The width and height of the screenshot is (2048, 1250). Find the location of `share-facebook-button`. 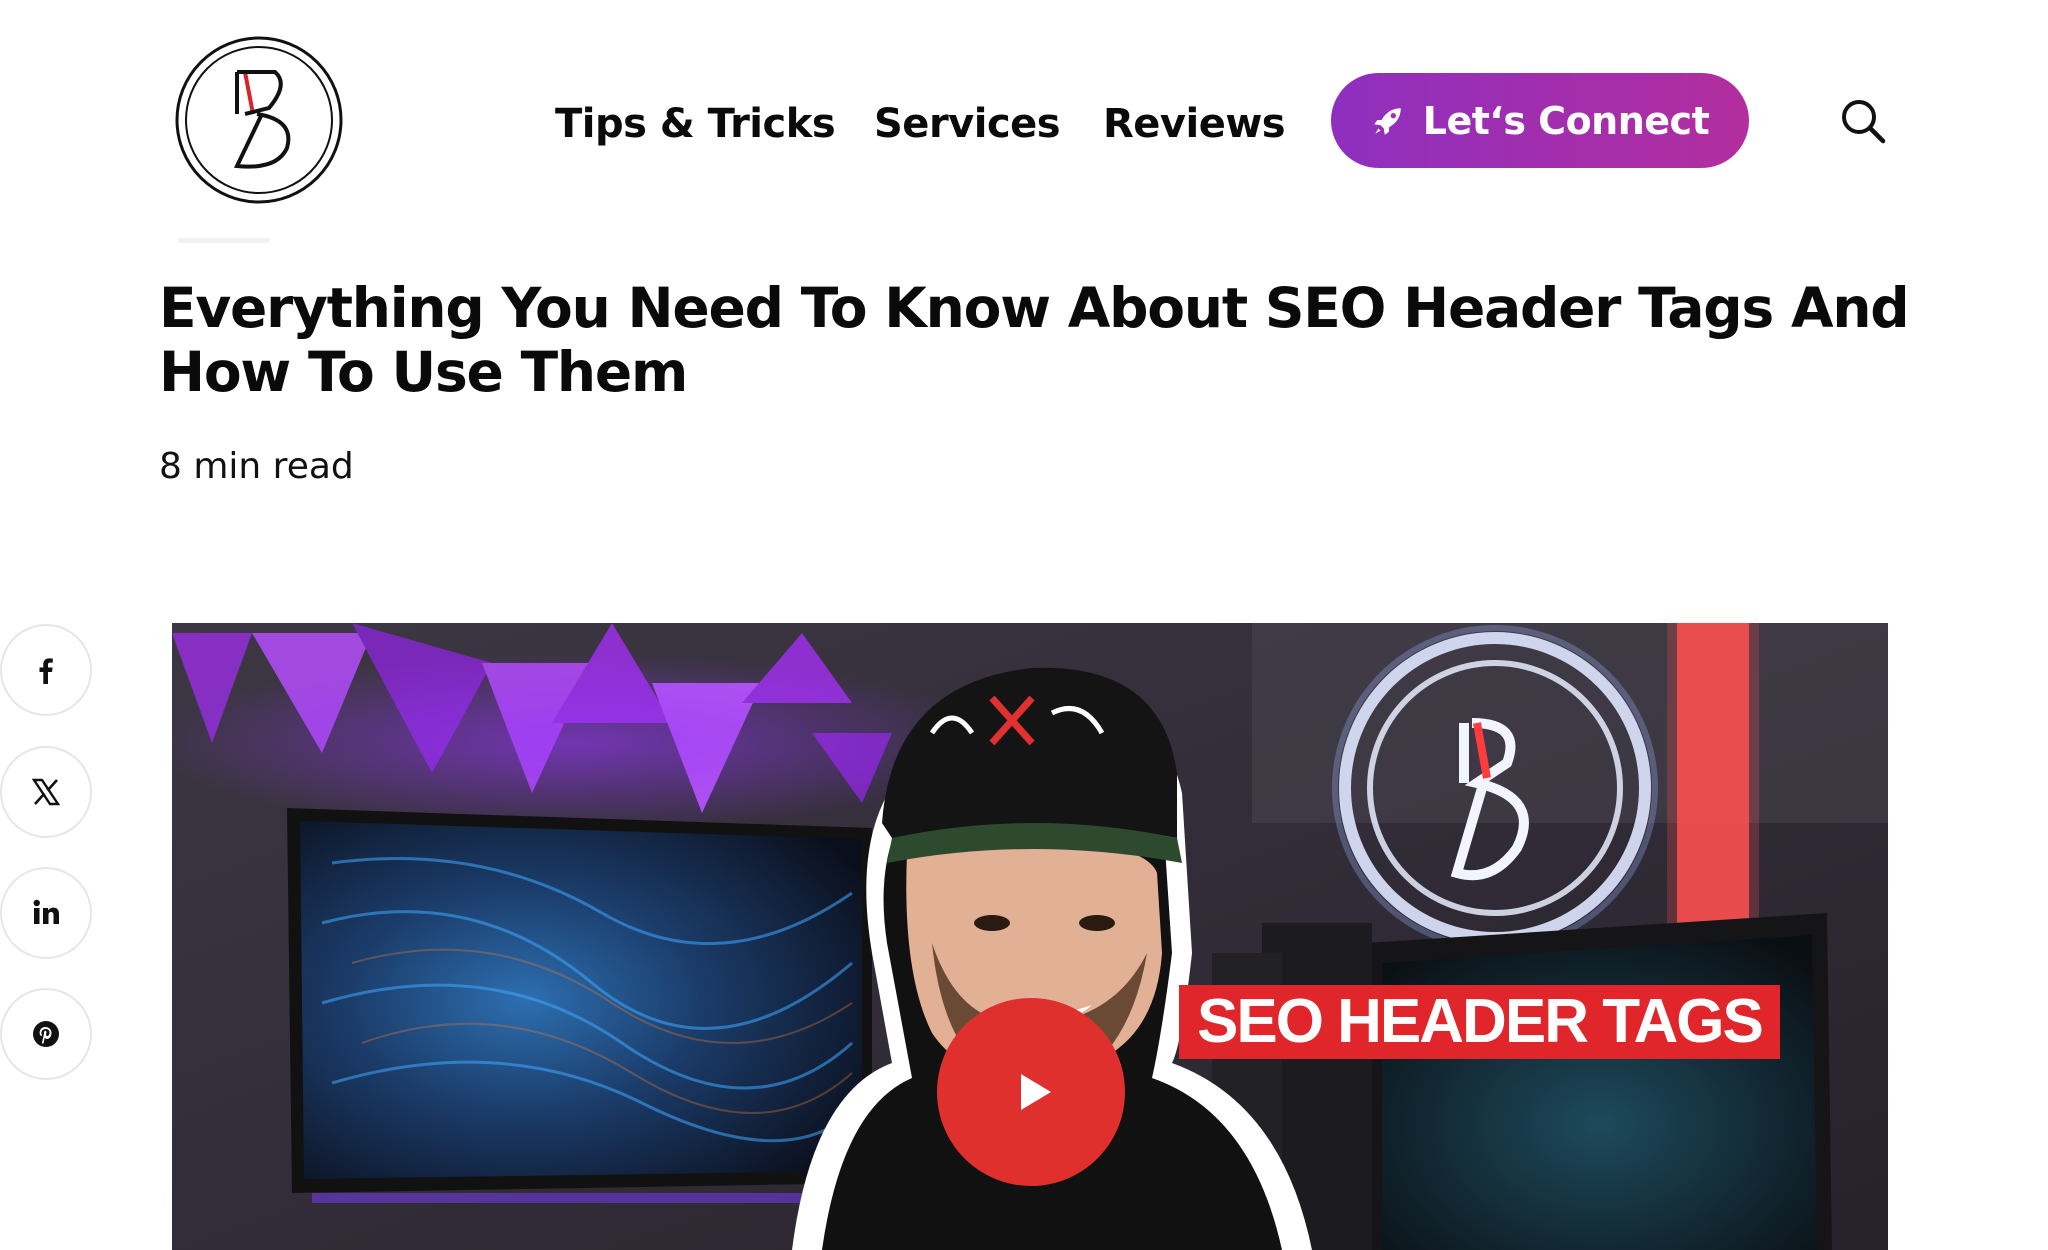

share-facebook-button is located at coordinates (46, 670).